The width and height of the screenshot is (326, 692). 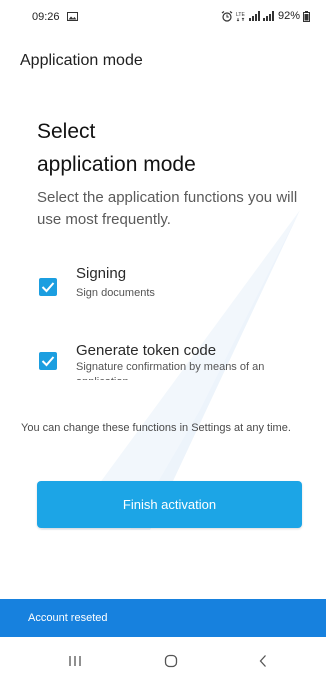 I want to click on finish-activation-button: Finish activation, so click(x=169, y=504).